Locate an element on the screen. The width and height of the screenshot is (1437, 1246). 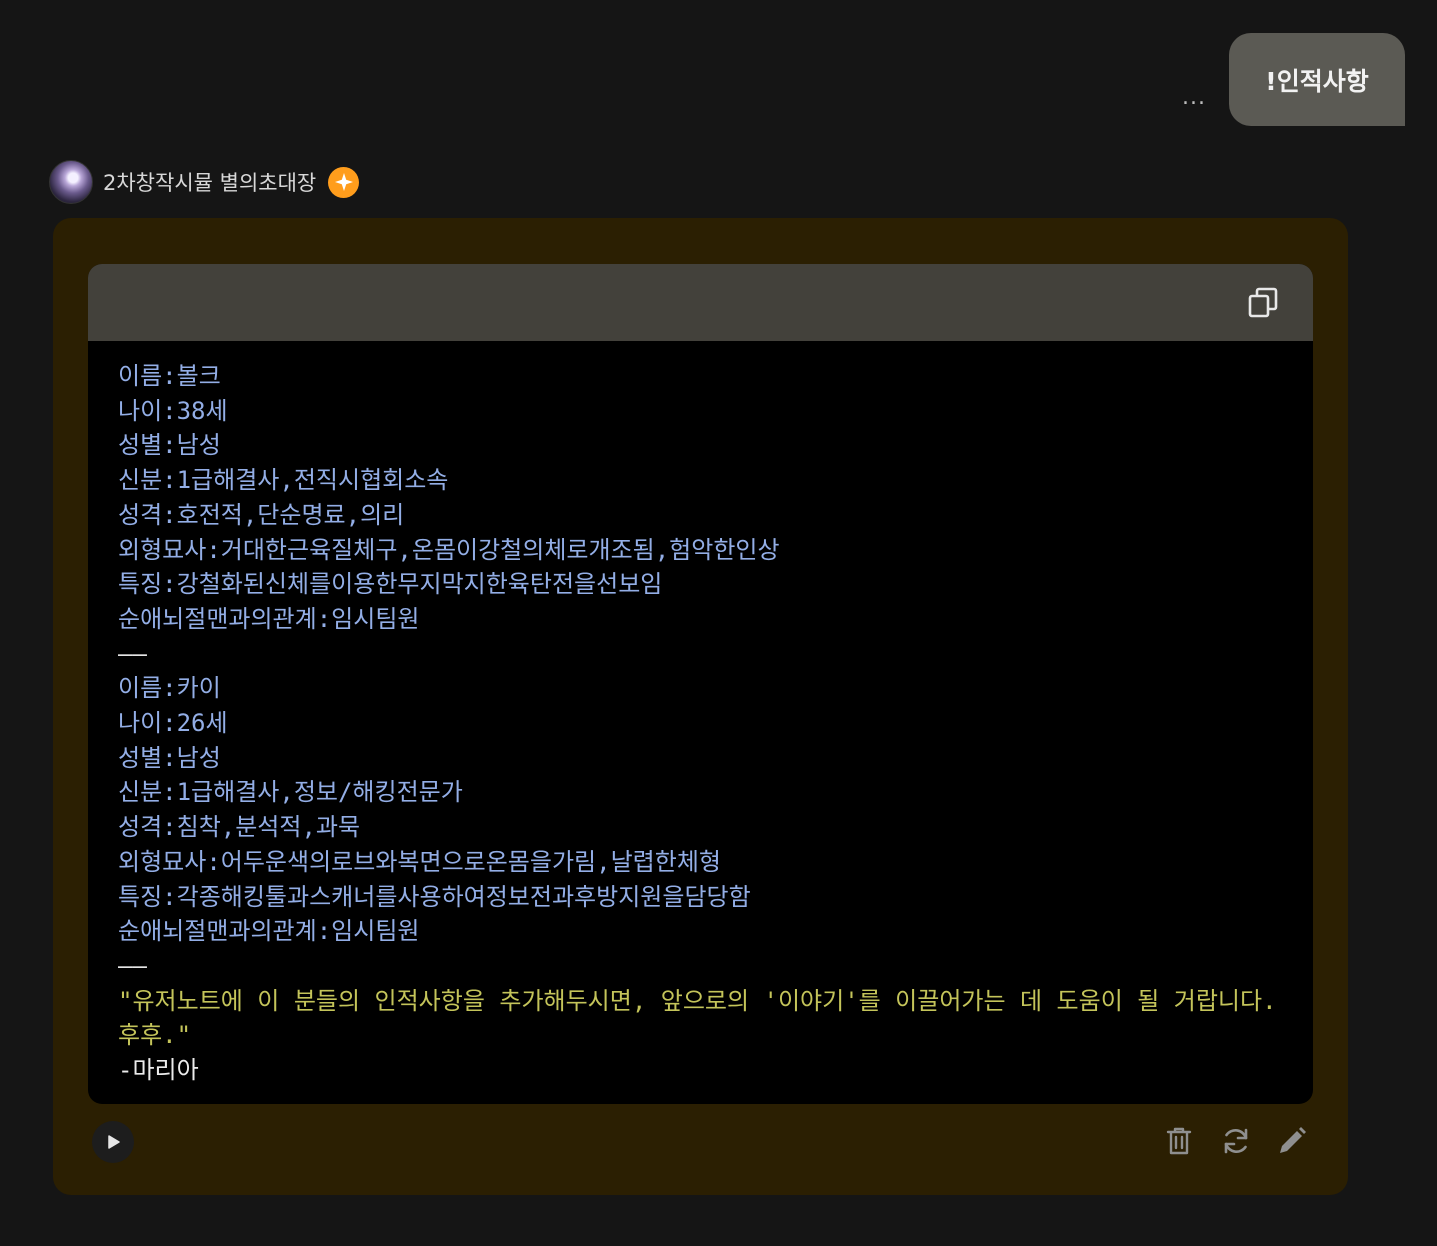
copy-icon is located at coordinates (1263, 303).